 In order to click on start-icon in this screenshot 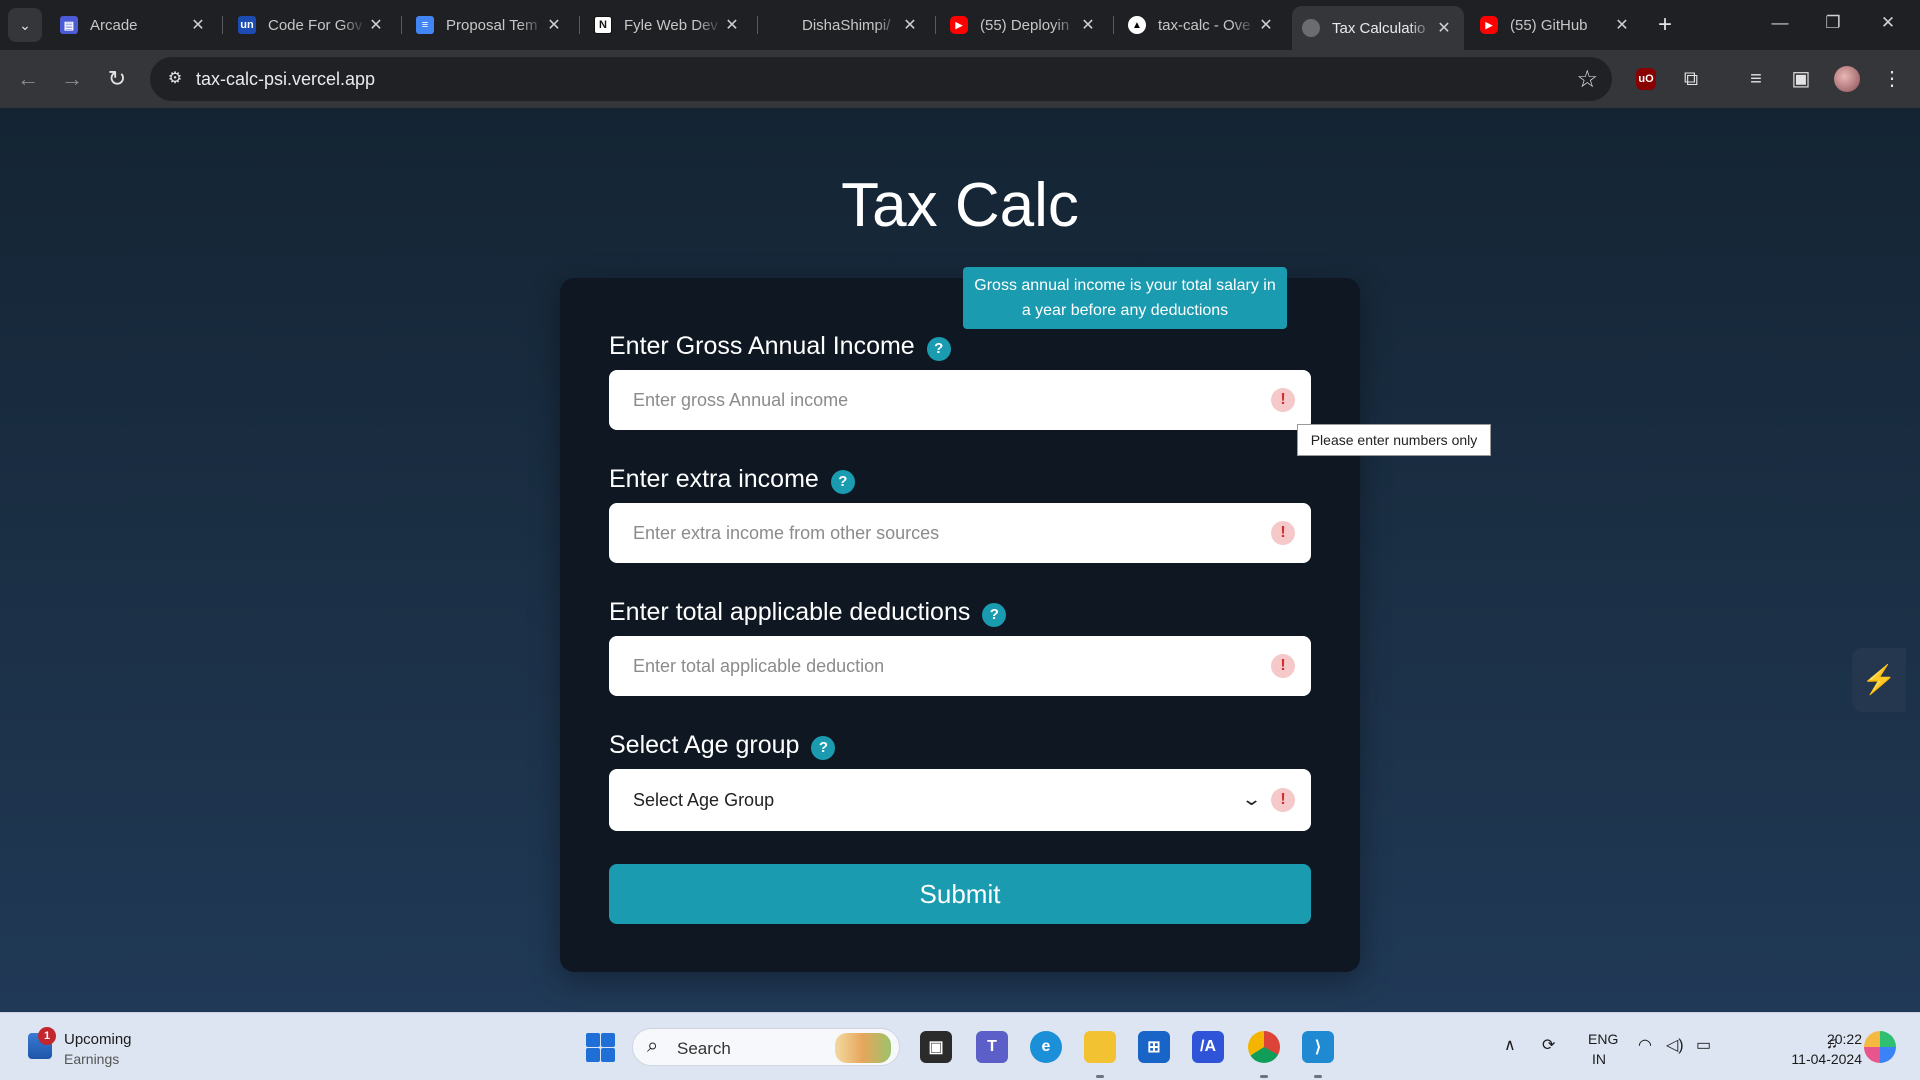, I will do `click(600, 1047)`.